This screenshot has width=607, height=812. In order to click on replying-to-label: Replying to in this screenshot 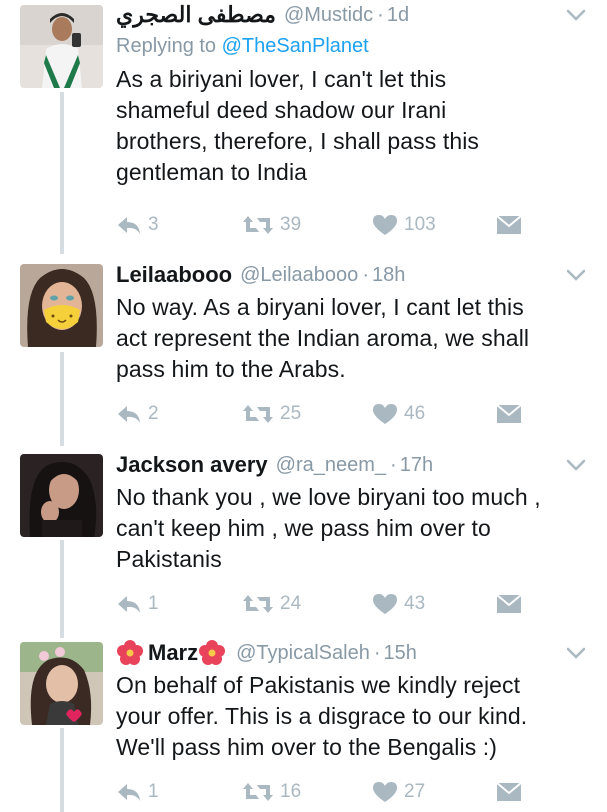, I will do `click(169, 46)`.